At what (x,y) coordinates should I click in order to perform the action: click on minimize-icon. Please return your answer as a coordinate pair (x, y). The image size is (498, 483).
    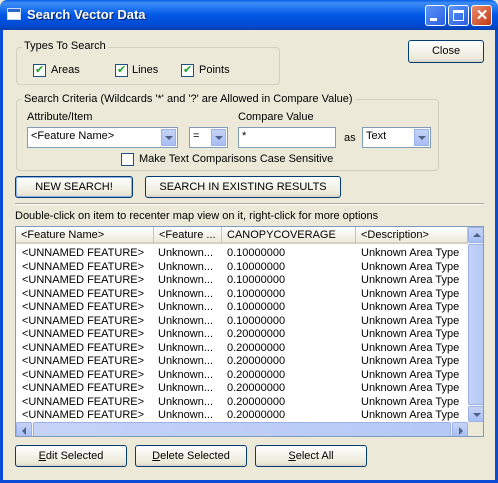
    Looking at the image, I should click on (433, 19).